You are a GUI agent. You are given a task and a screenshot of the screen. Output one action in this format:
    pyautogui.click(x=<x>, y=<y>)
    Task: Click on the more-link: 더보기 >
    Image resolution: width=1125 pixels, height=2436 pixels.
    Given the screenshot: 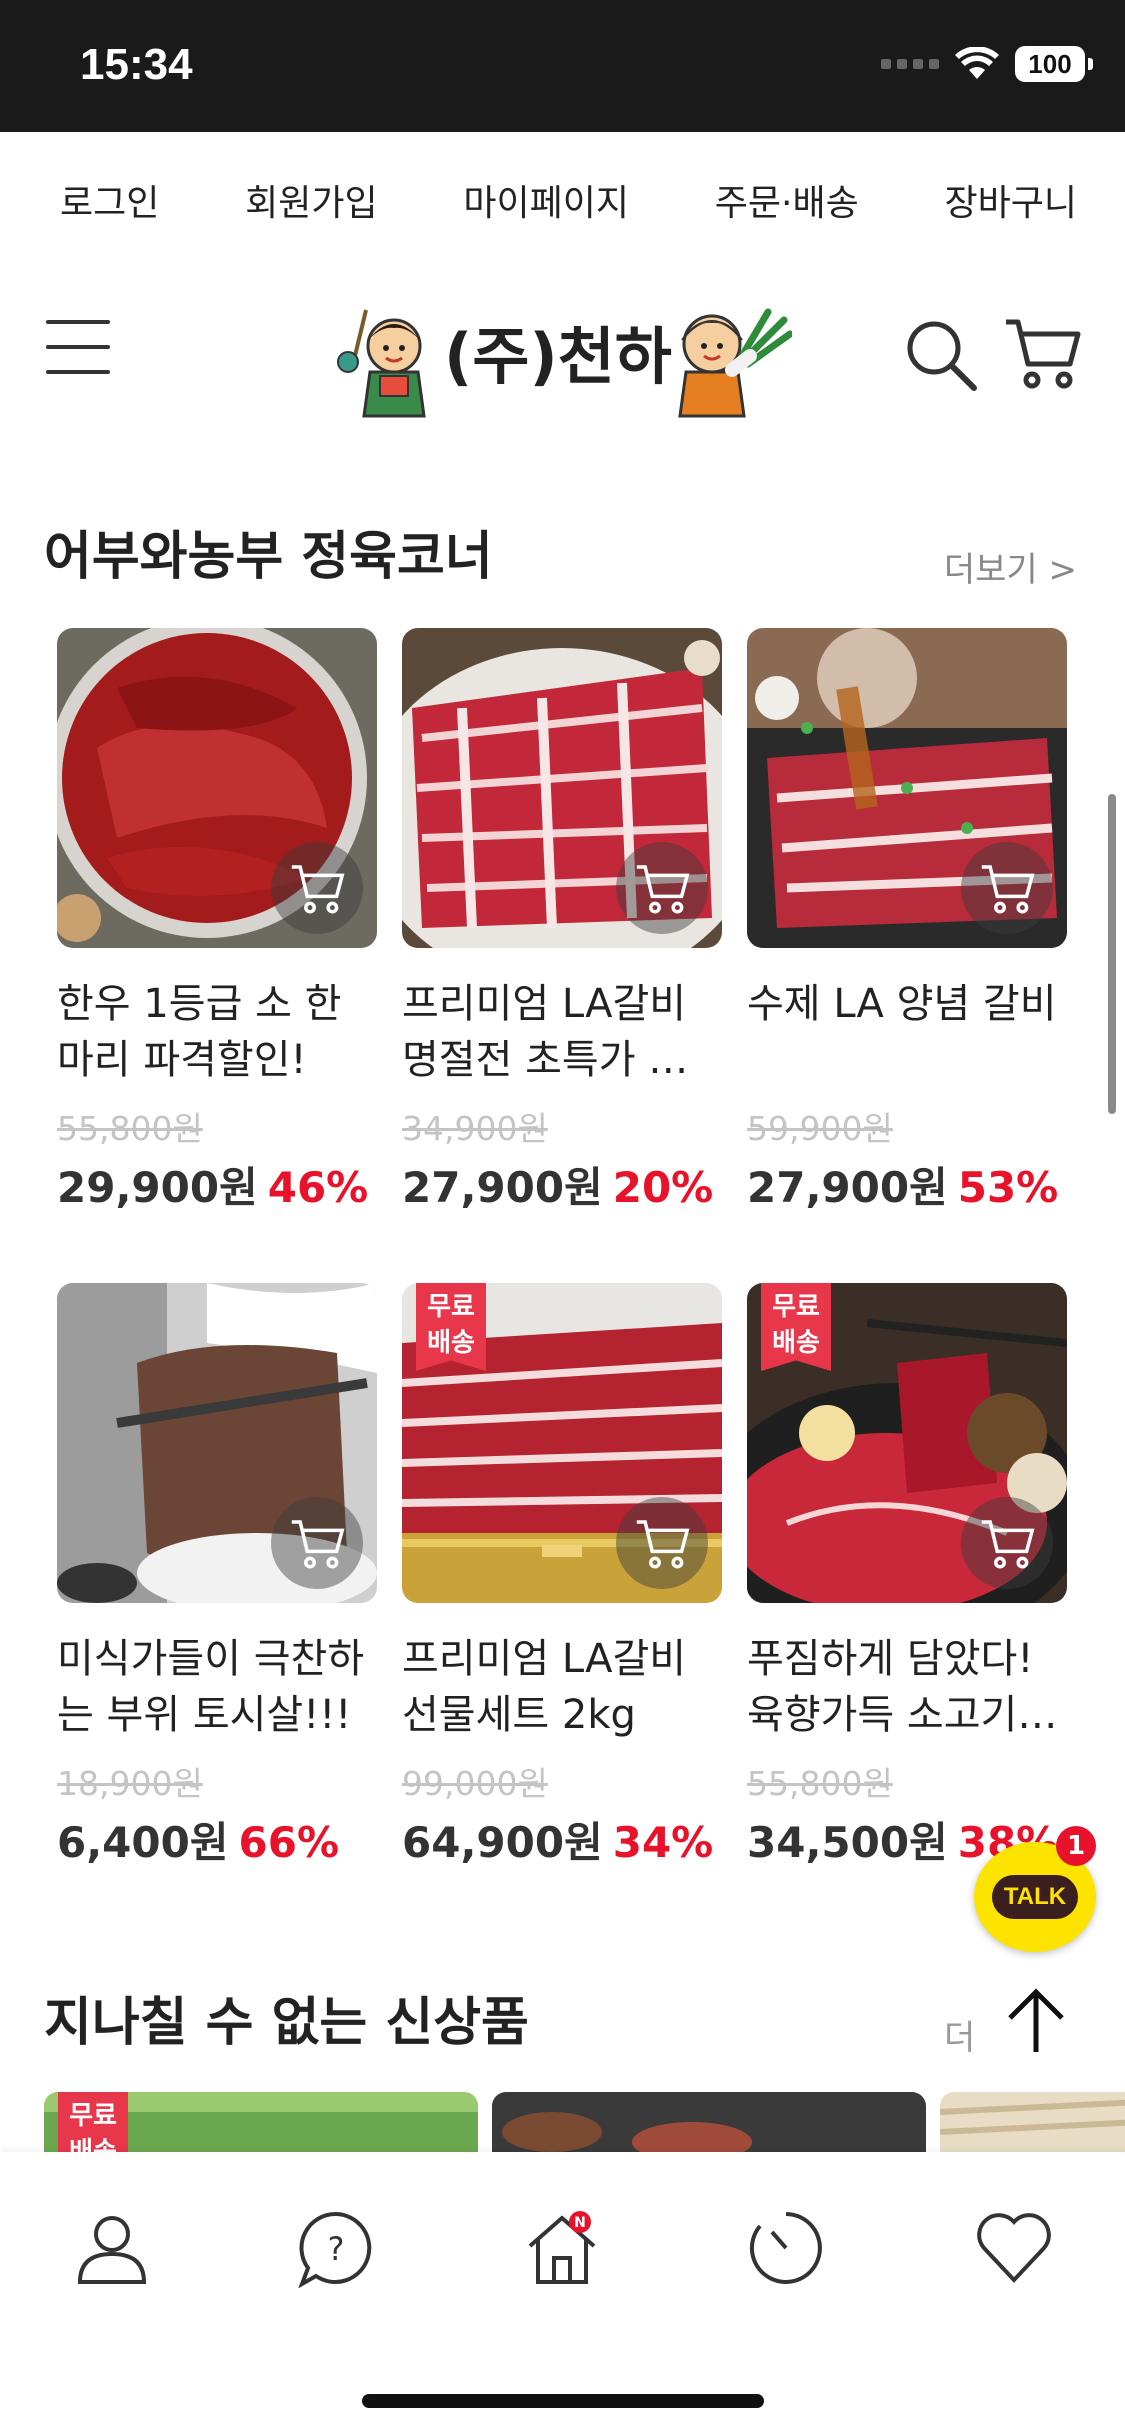 What is the action you would take?
    pyautogui.click(x=1010, y=566)
    